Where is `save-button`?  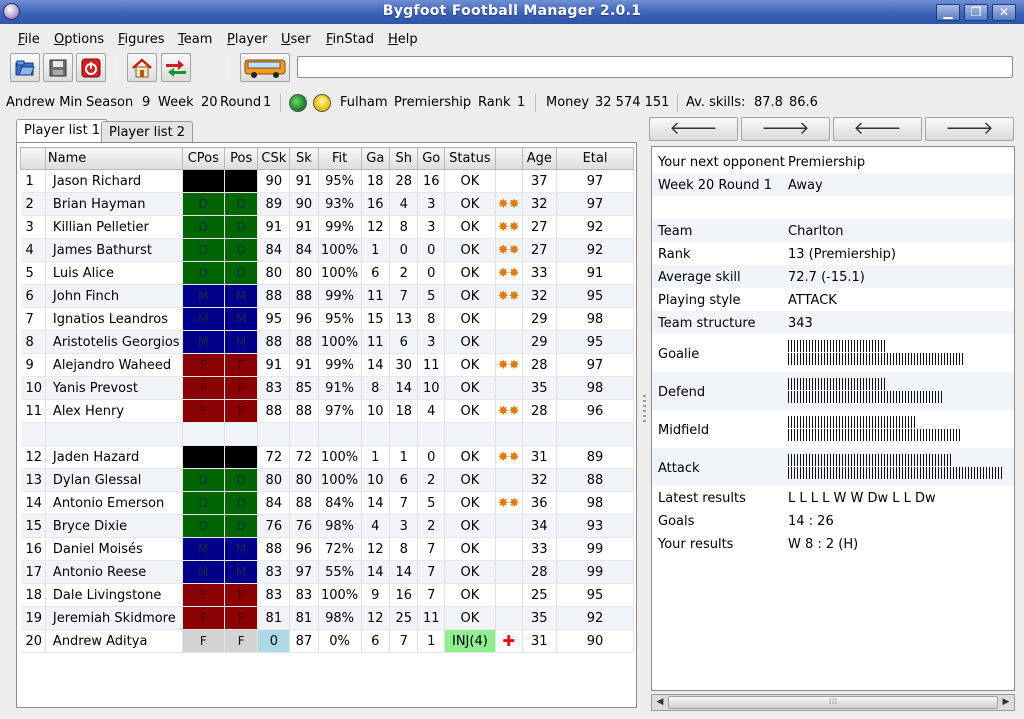 save-button is located at coordinates (58, 67).